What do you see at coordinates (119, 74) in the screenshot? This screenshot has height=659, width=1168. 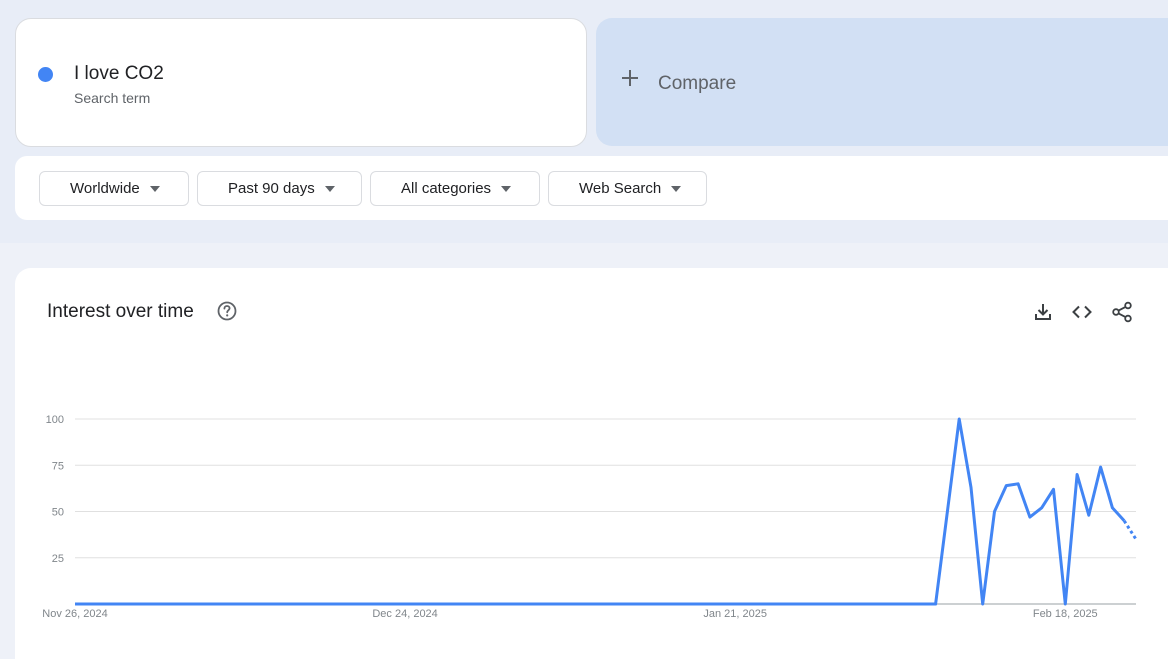 I see `search-term-name: I love CO2` at bounding box center [119, 74].